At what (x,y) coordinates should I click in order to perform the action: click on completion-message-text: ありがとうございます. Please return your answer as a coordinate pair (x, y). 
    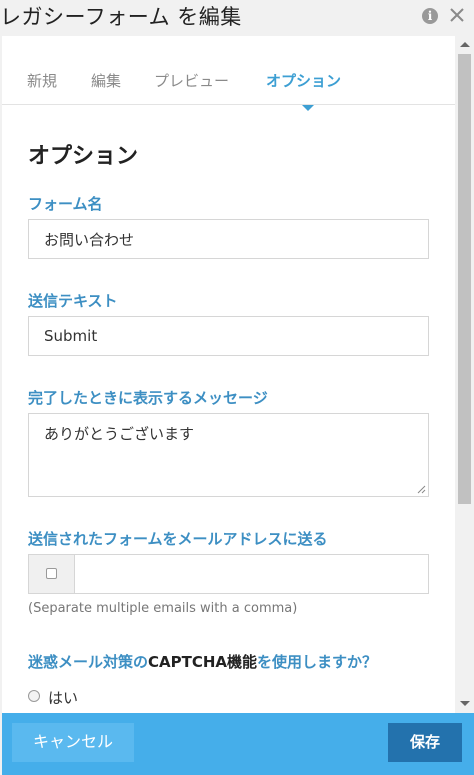
    Looking at the image, I should click on (119, 434).